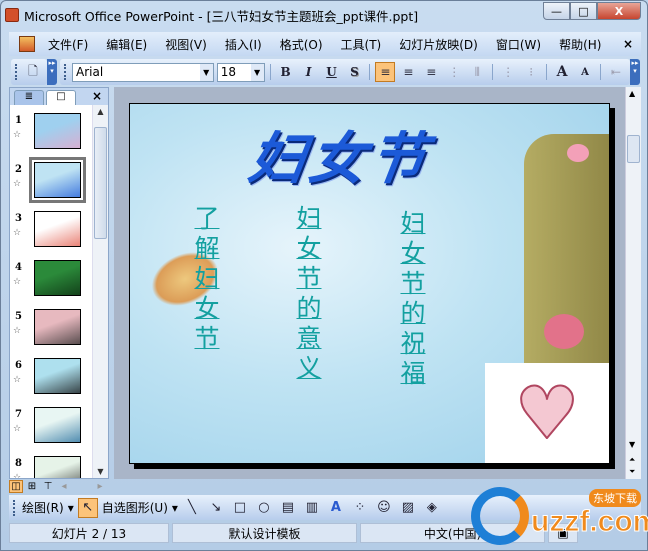 Image resolution: width=648 pixels, height=551 pixels. I want to click on menu-view: 视图(V), so click(186, 44).